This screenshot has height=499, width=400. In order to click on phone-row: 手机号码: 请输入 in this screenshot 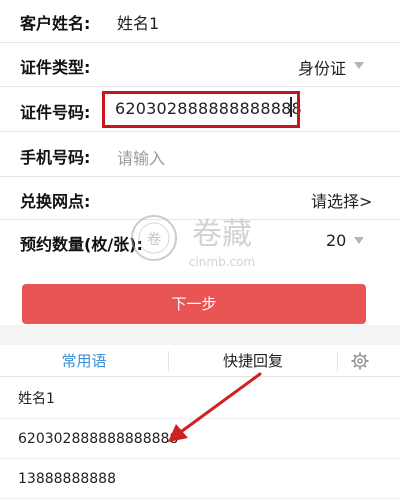, I will do `click(200, 154)`.